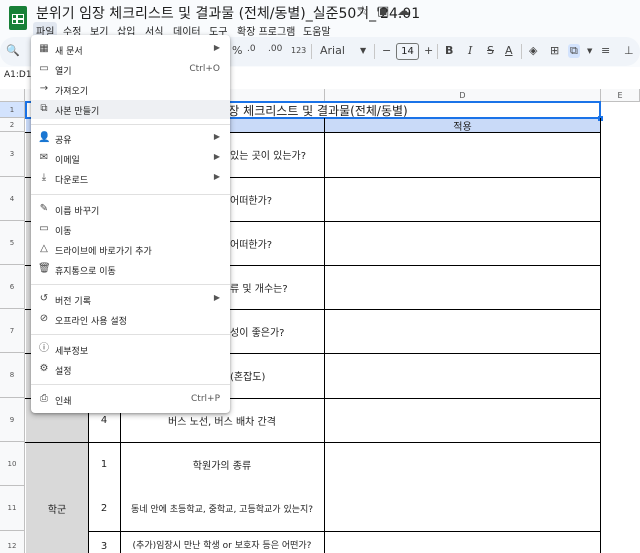  Describe the element at coordinates (12, 125) in the screenshot. I see `row-header-2: 2` at that location.